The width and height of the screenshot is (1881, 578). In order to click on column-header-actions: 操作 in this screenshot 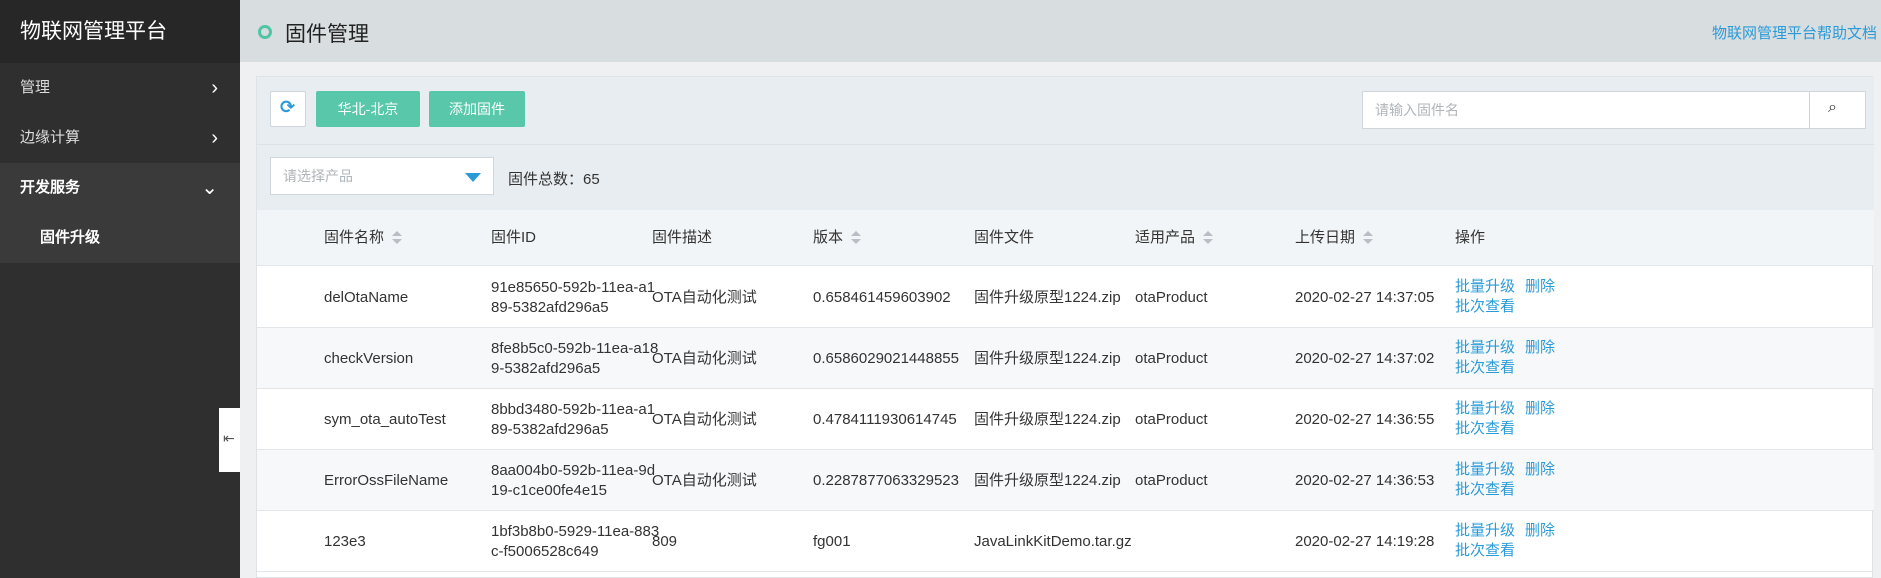, I will do `click(1470, 237)`.